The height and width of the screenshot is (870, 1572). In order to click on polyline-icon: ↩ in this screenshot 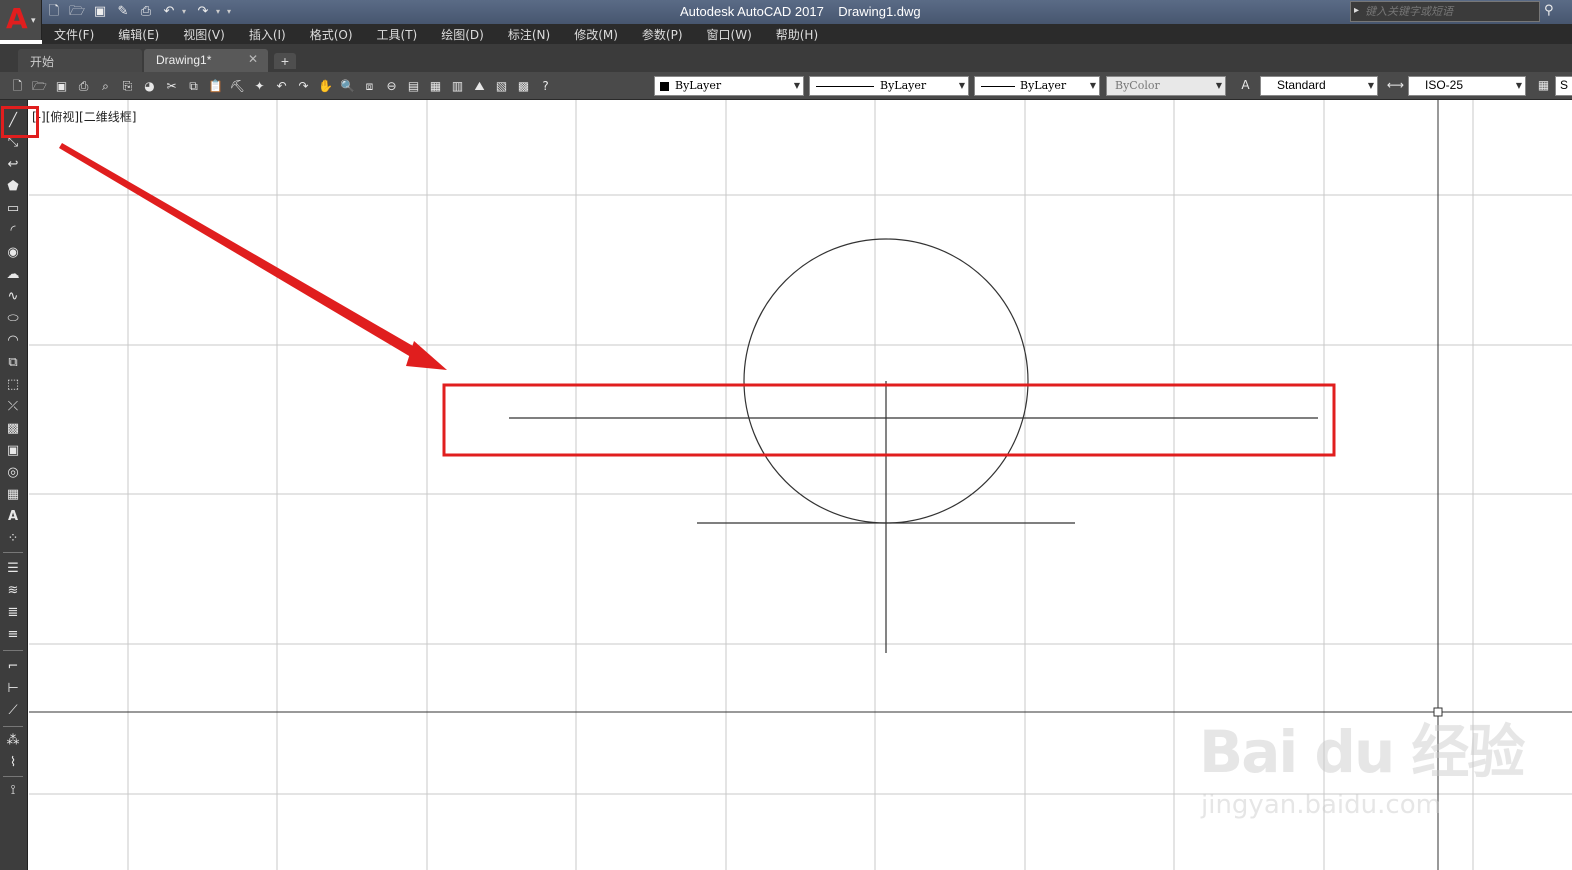, I will do `click(13, 165)`.